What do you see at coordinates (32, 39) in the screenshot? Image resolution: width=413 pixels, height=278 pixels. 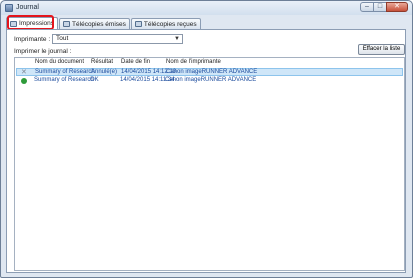 I see `printer-filter-label: Imprimante :` at bounding box center [32, 39].